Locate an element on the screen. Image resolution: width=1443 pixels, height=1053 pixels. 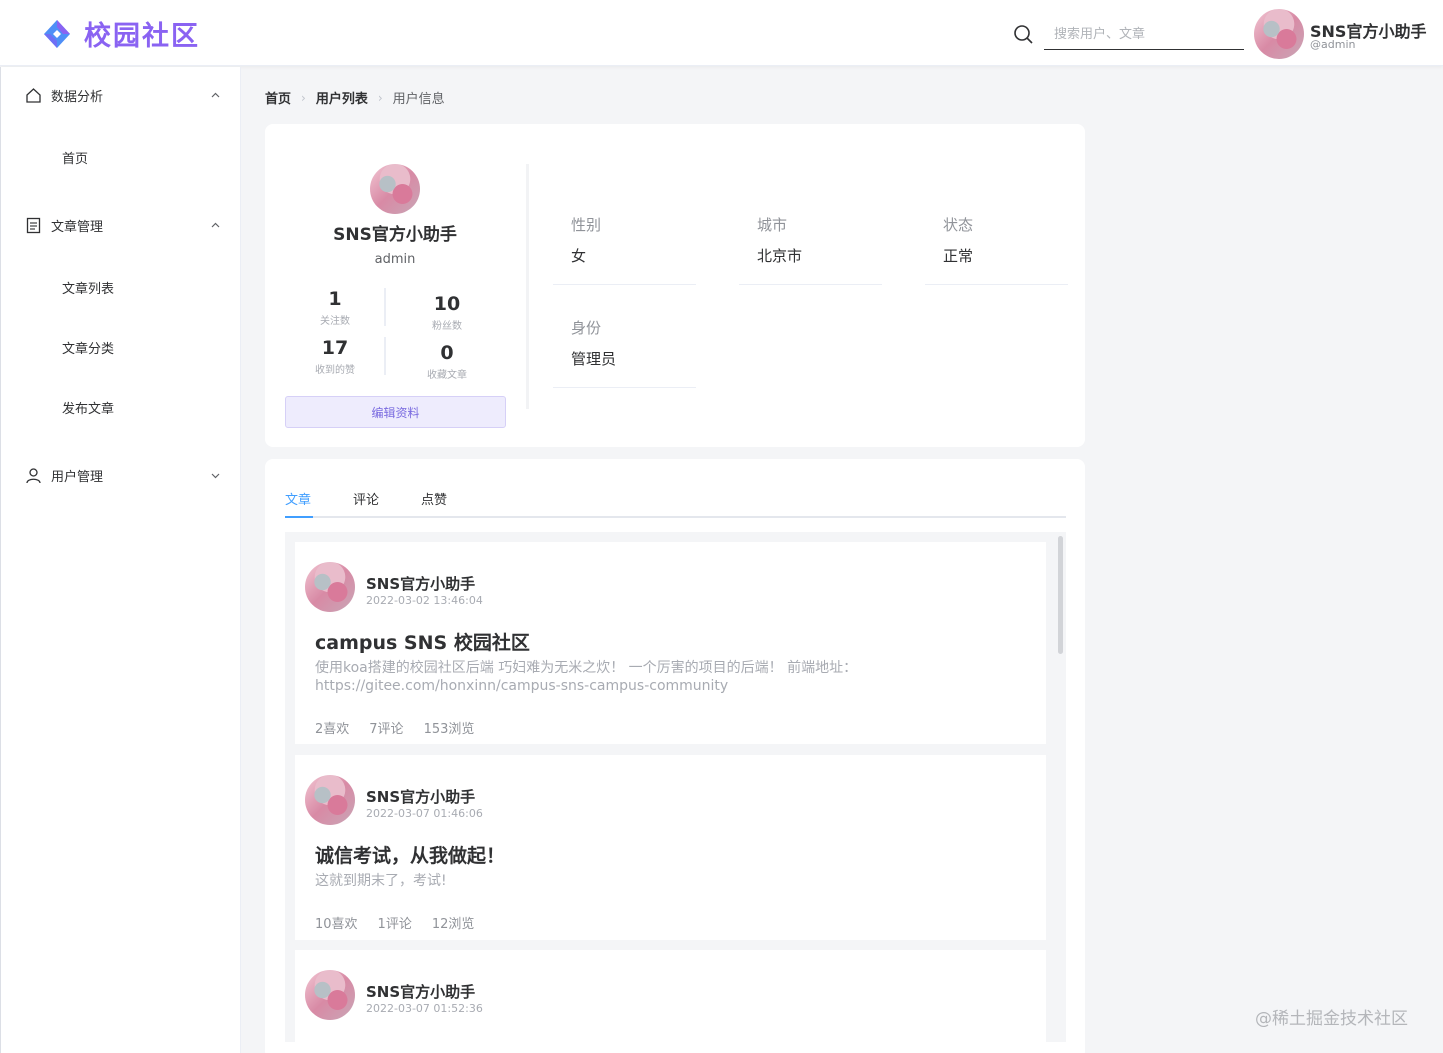
edit-profile-button: 编辑资料 is located at coordinates (395, 412).